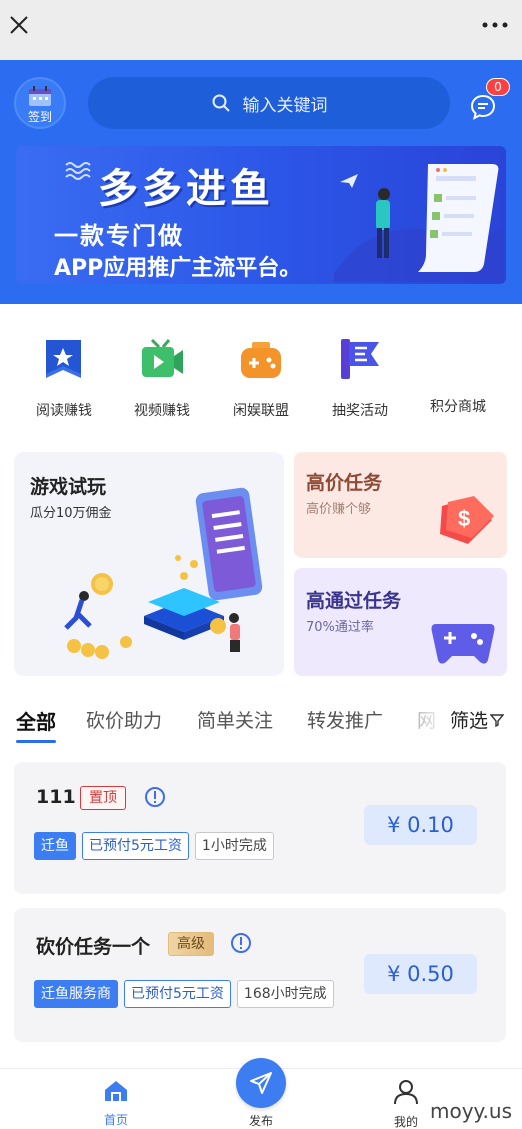 The width and height of the screenshot is (522, 1129). What do you see at coordinates (261, 30) in the screenshot?
I see `title-bar` at bounding box center [261, 30].